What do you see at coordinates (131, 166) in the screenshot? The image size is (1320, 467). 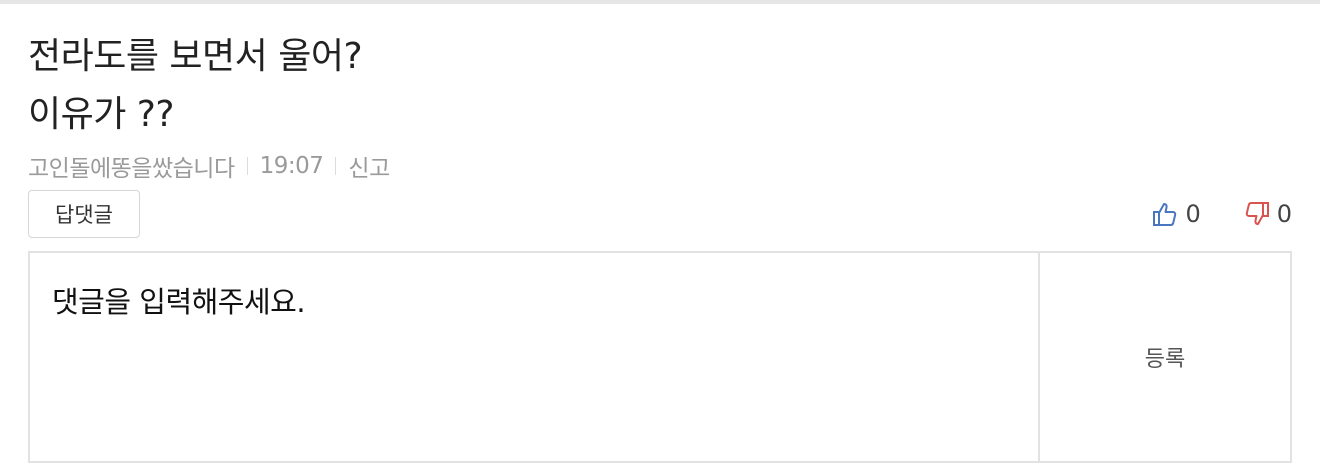 I see `comment-author: 고인돌에똥을쌌습니다` at bounding box center [131, 166].